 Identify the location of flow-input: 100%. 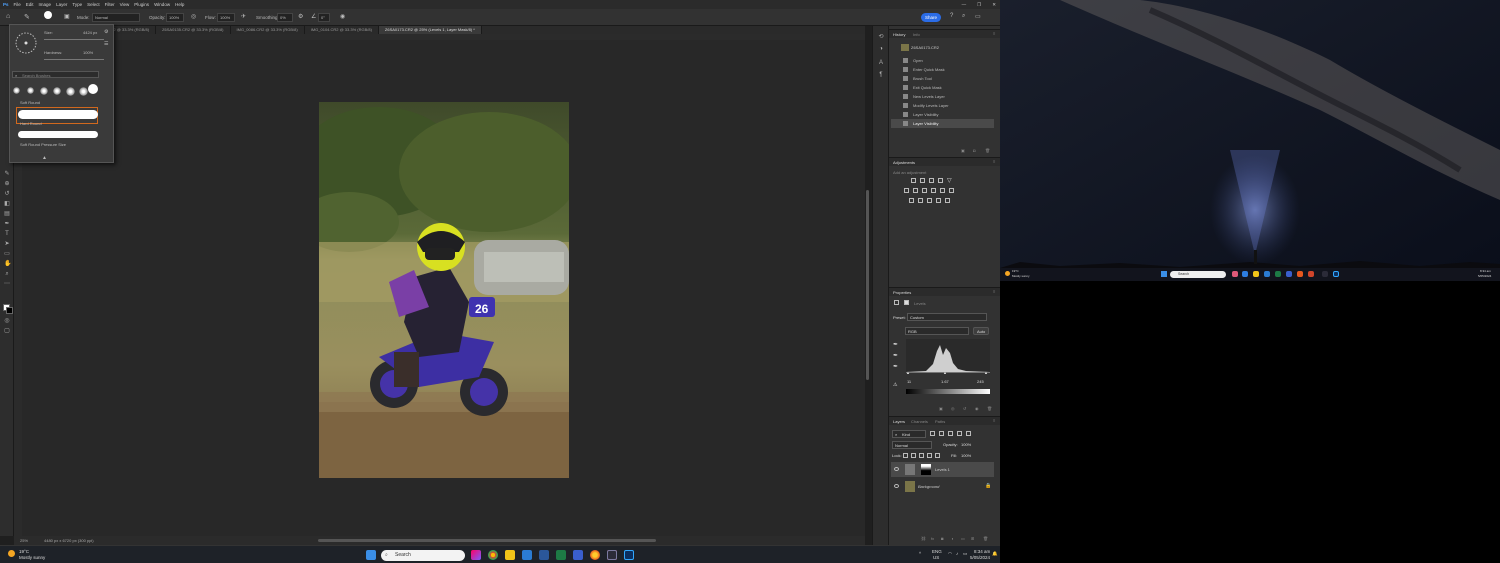
(226, 17).